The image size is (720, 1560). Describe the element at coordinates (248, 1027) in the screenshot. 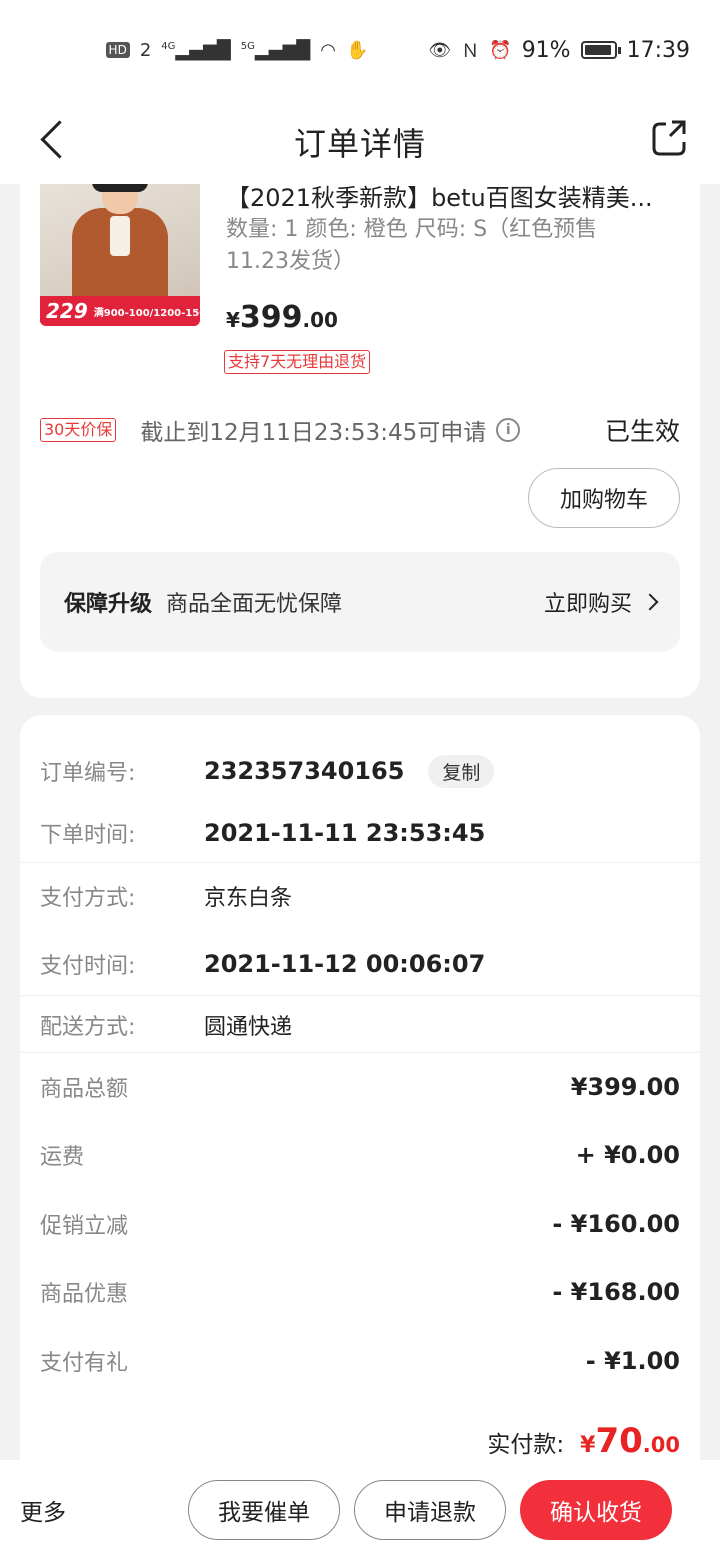

I see `delivery-value: 圆通快递` at that location.